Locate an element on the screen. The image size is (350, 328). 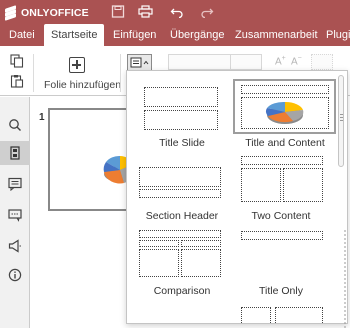
pie-chart-icon is located at coordinates (284, 112).